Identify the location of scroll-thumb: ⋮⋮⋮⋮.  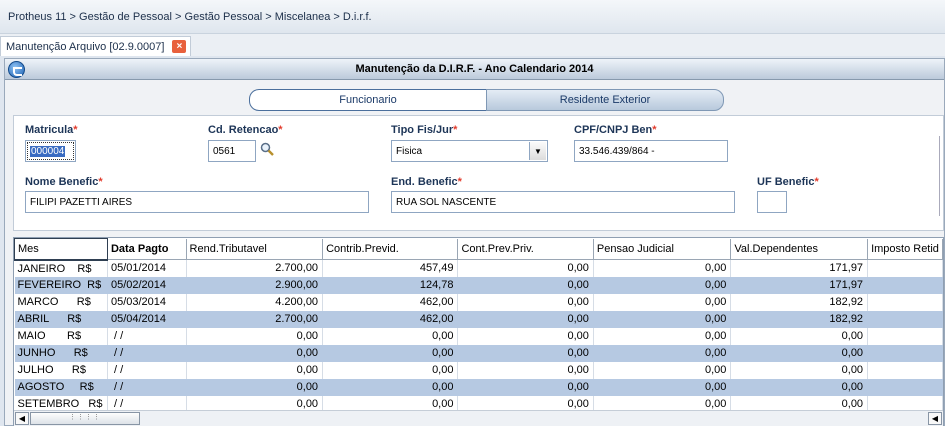
(85, 418).